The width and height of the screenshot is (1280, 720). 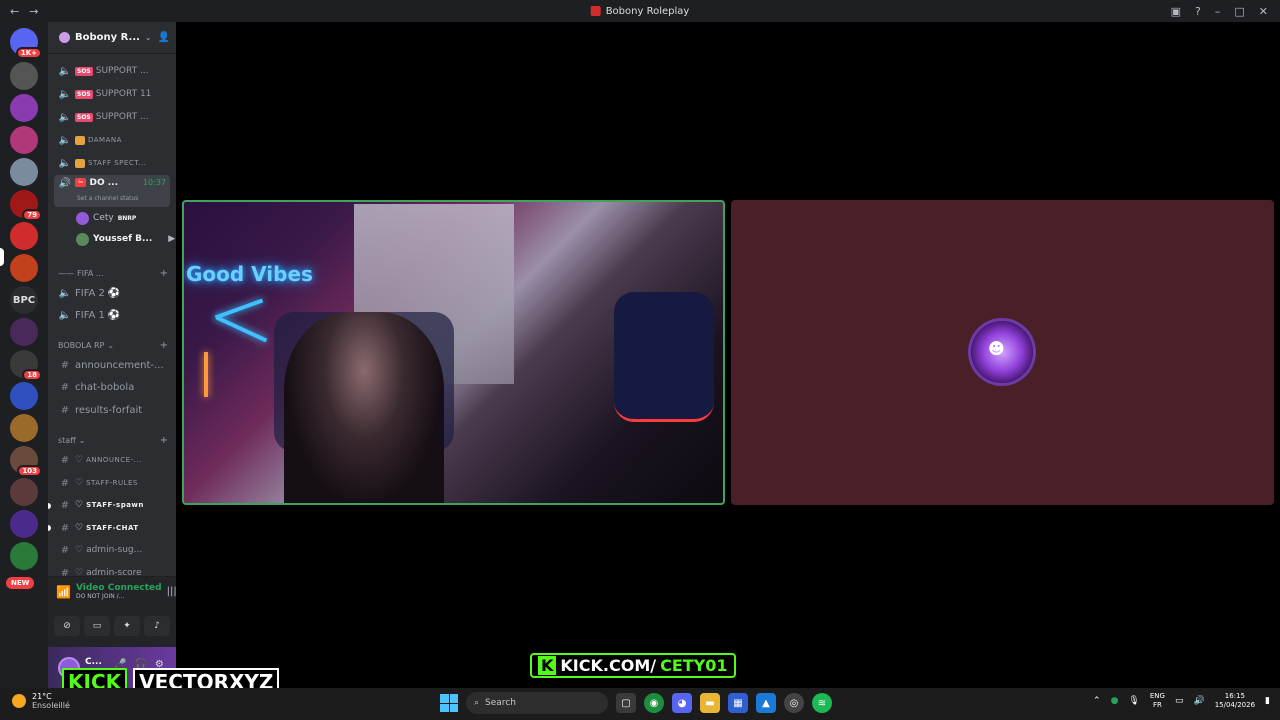 What do you see at coordinates (63, 592) in the screenshot?
I see `signal-icon: 📶` at bounding box center [63, 592].